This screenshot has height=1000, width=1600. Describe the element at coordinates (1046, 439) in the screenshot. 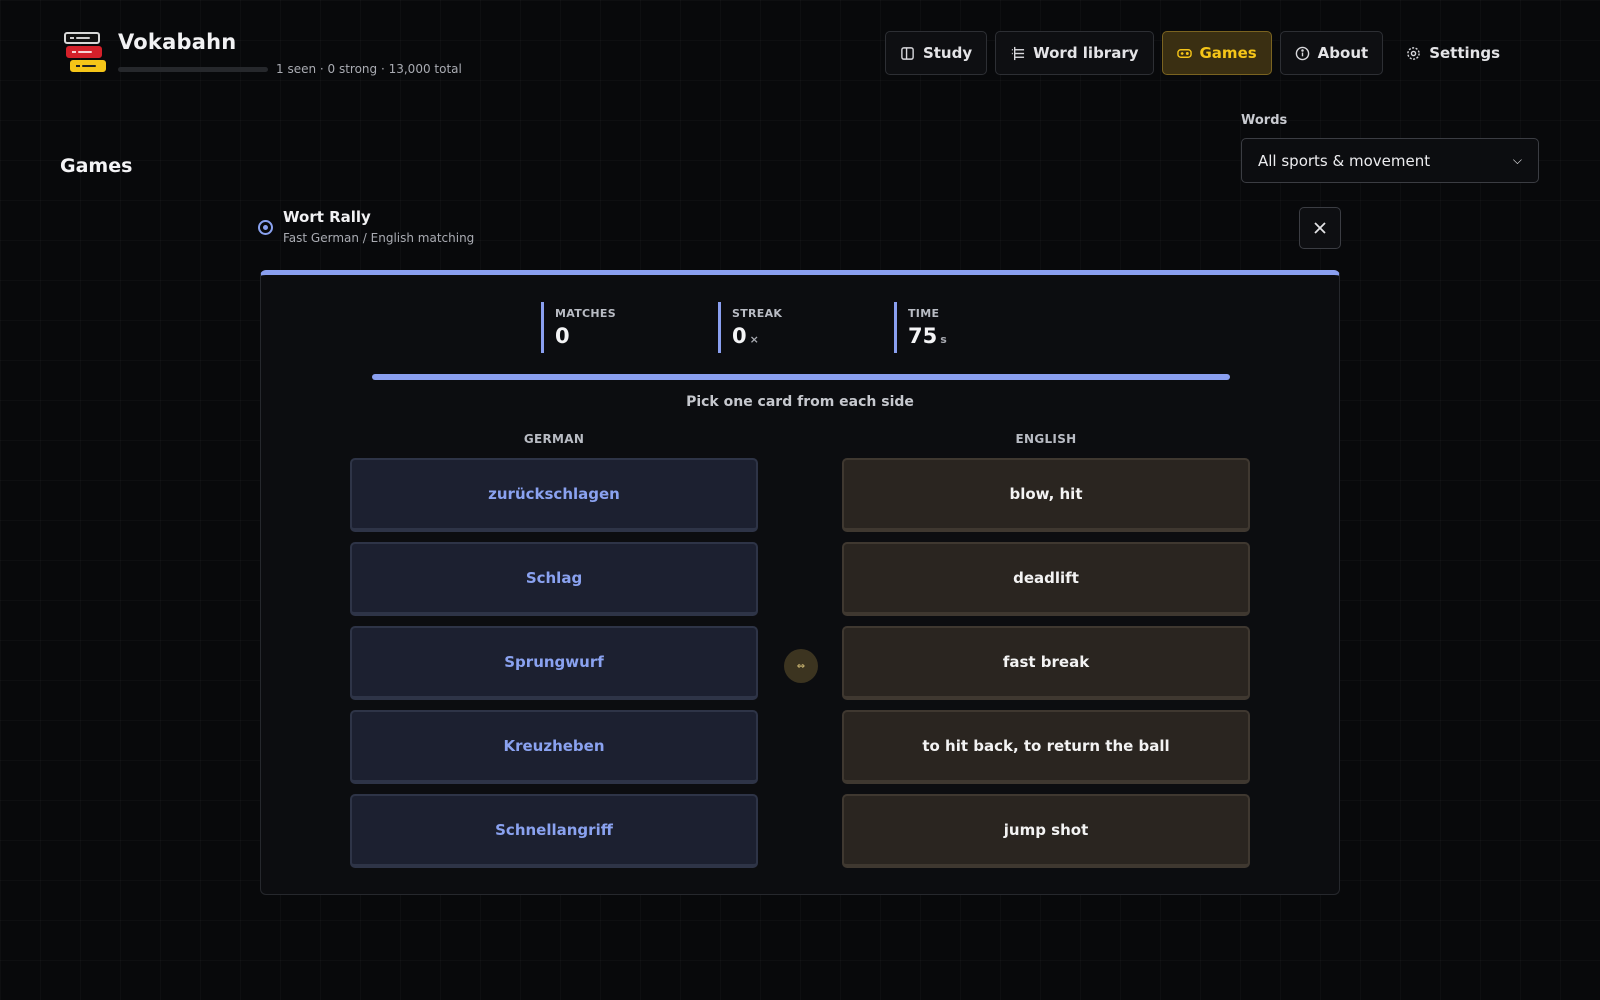

I see `english-column-label: ENGLISH` at that location.